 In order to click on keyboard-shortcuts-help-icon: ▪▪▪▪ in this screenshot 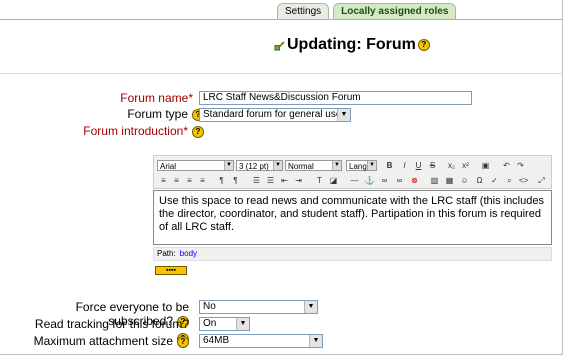, I will do `click(171, 270)`.